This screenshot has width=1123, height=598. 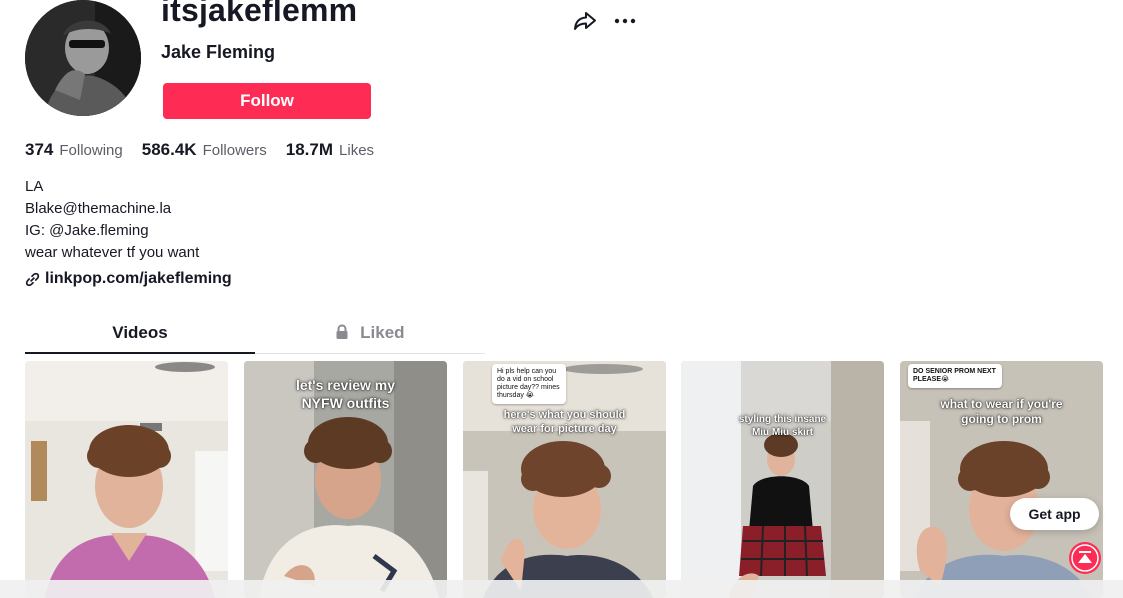 What do you see at coordinates (91, 150) in the screenshot?
I see `following-label: Following` at bounding box center [91, 150].